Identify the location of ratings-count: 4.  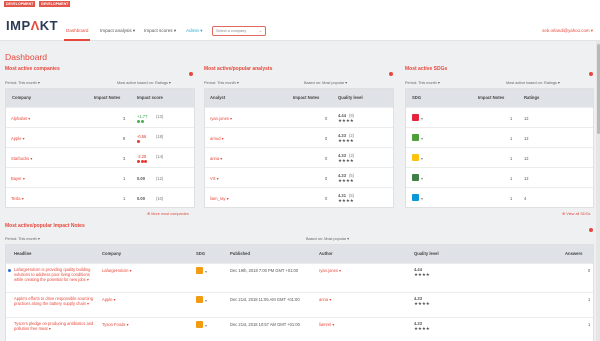
(525, 198).